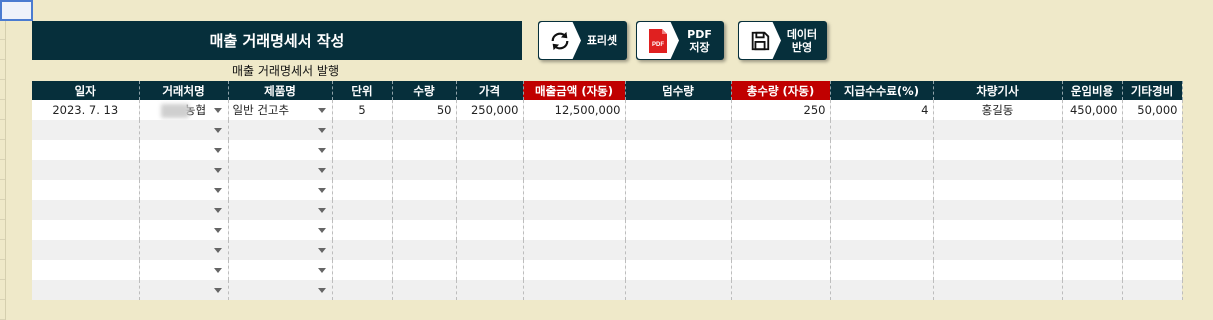  Describe the element at coordinates (490, 110) in the screenshot. I see `cell-price: 250,000` at that location.